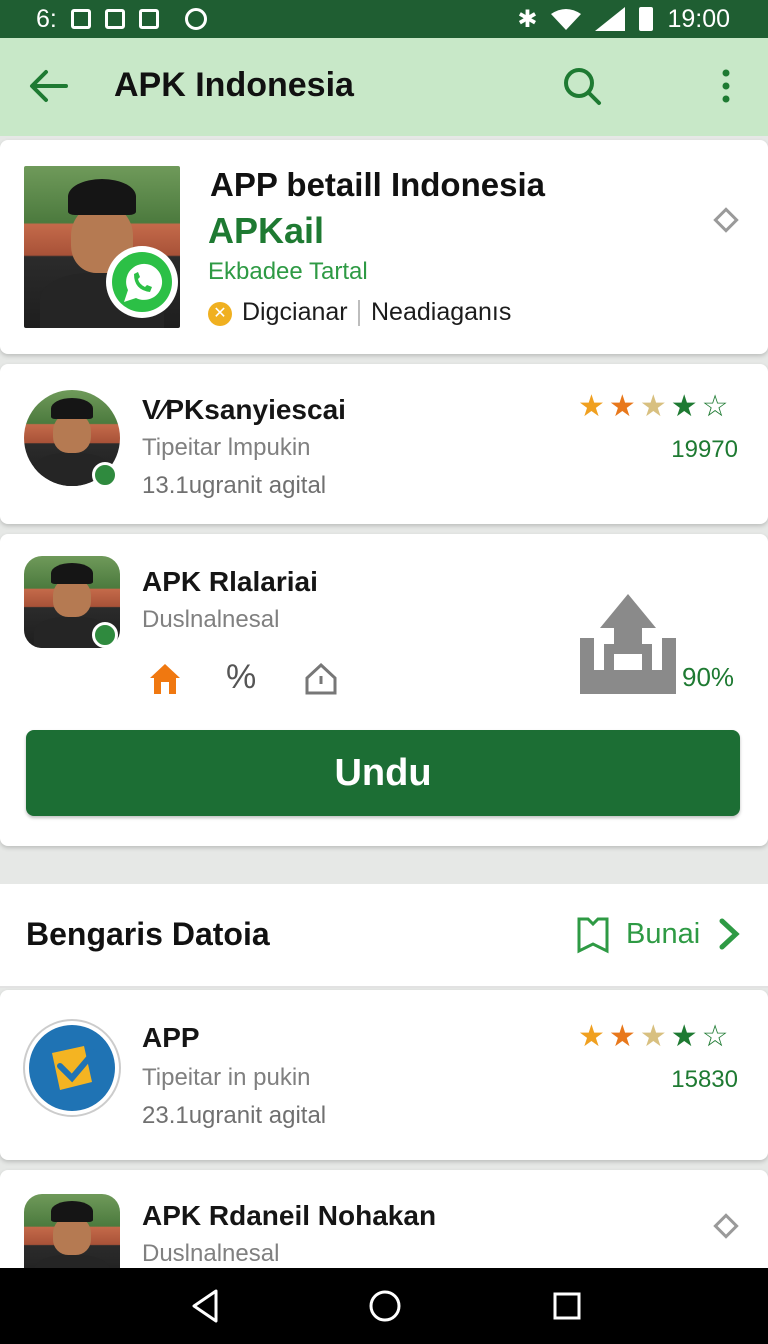 The image size is (768, 1344). Describe the element at coordinates (171, 1037) in the screenshot. I see `app-name: APP` at that location.